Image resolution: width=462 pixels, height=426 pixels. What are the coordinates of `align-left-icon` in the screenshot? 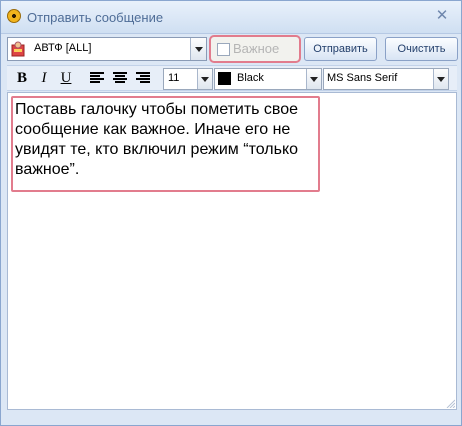 It's located at (97, 78).